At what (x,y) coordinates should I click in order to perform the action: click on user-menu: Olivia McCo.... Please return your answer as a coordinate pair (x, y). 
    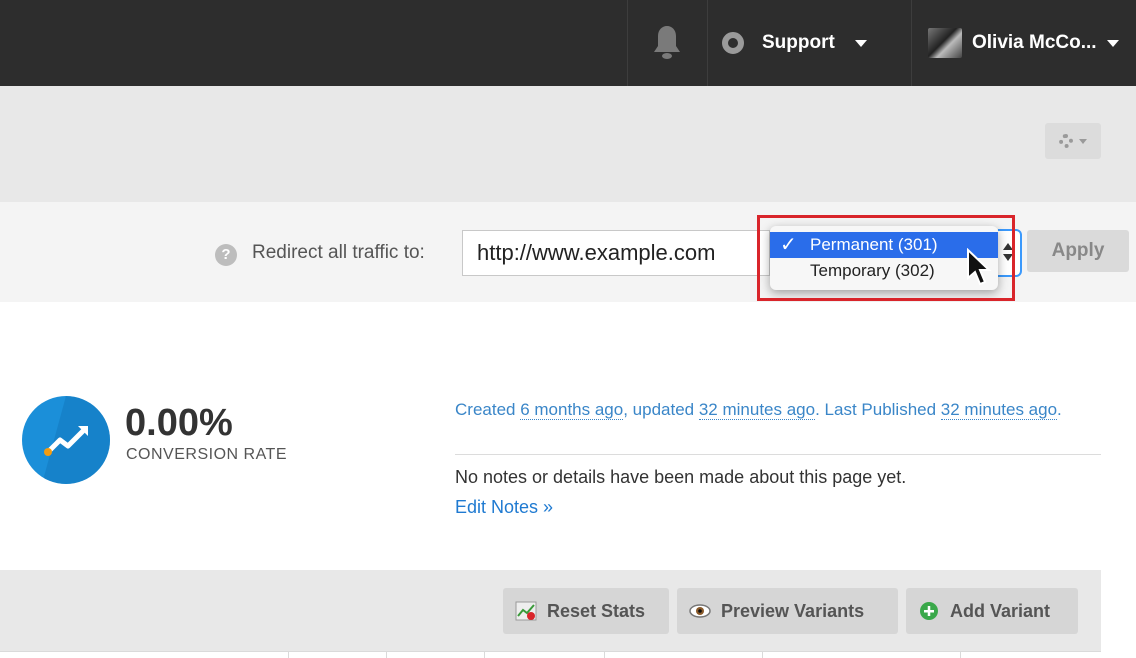
    Looking at the image, I should click on (1023, 43).